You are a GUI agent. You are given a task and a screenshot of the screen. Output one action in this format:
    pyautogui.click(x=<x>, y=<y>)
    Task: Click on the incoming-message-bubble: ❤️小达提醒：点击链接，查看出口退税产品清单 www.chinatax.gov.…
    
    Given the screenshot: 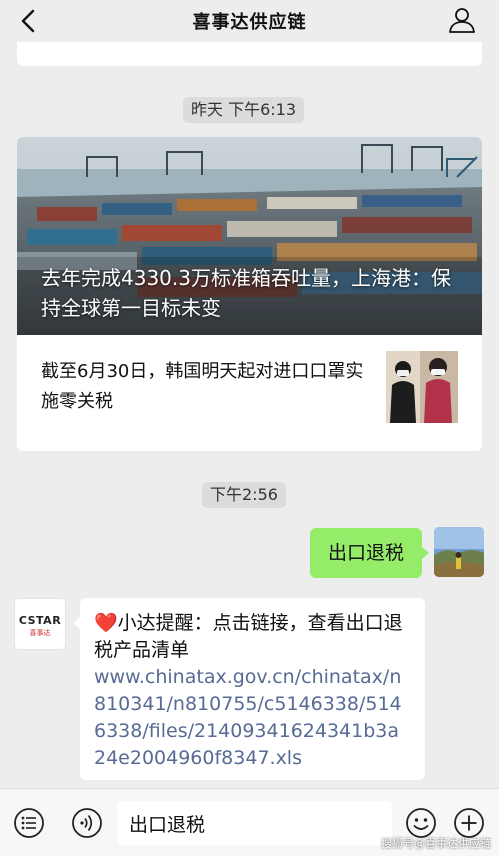 What is the action you would take?
    pyautogui.click(x=249, y=689)
    